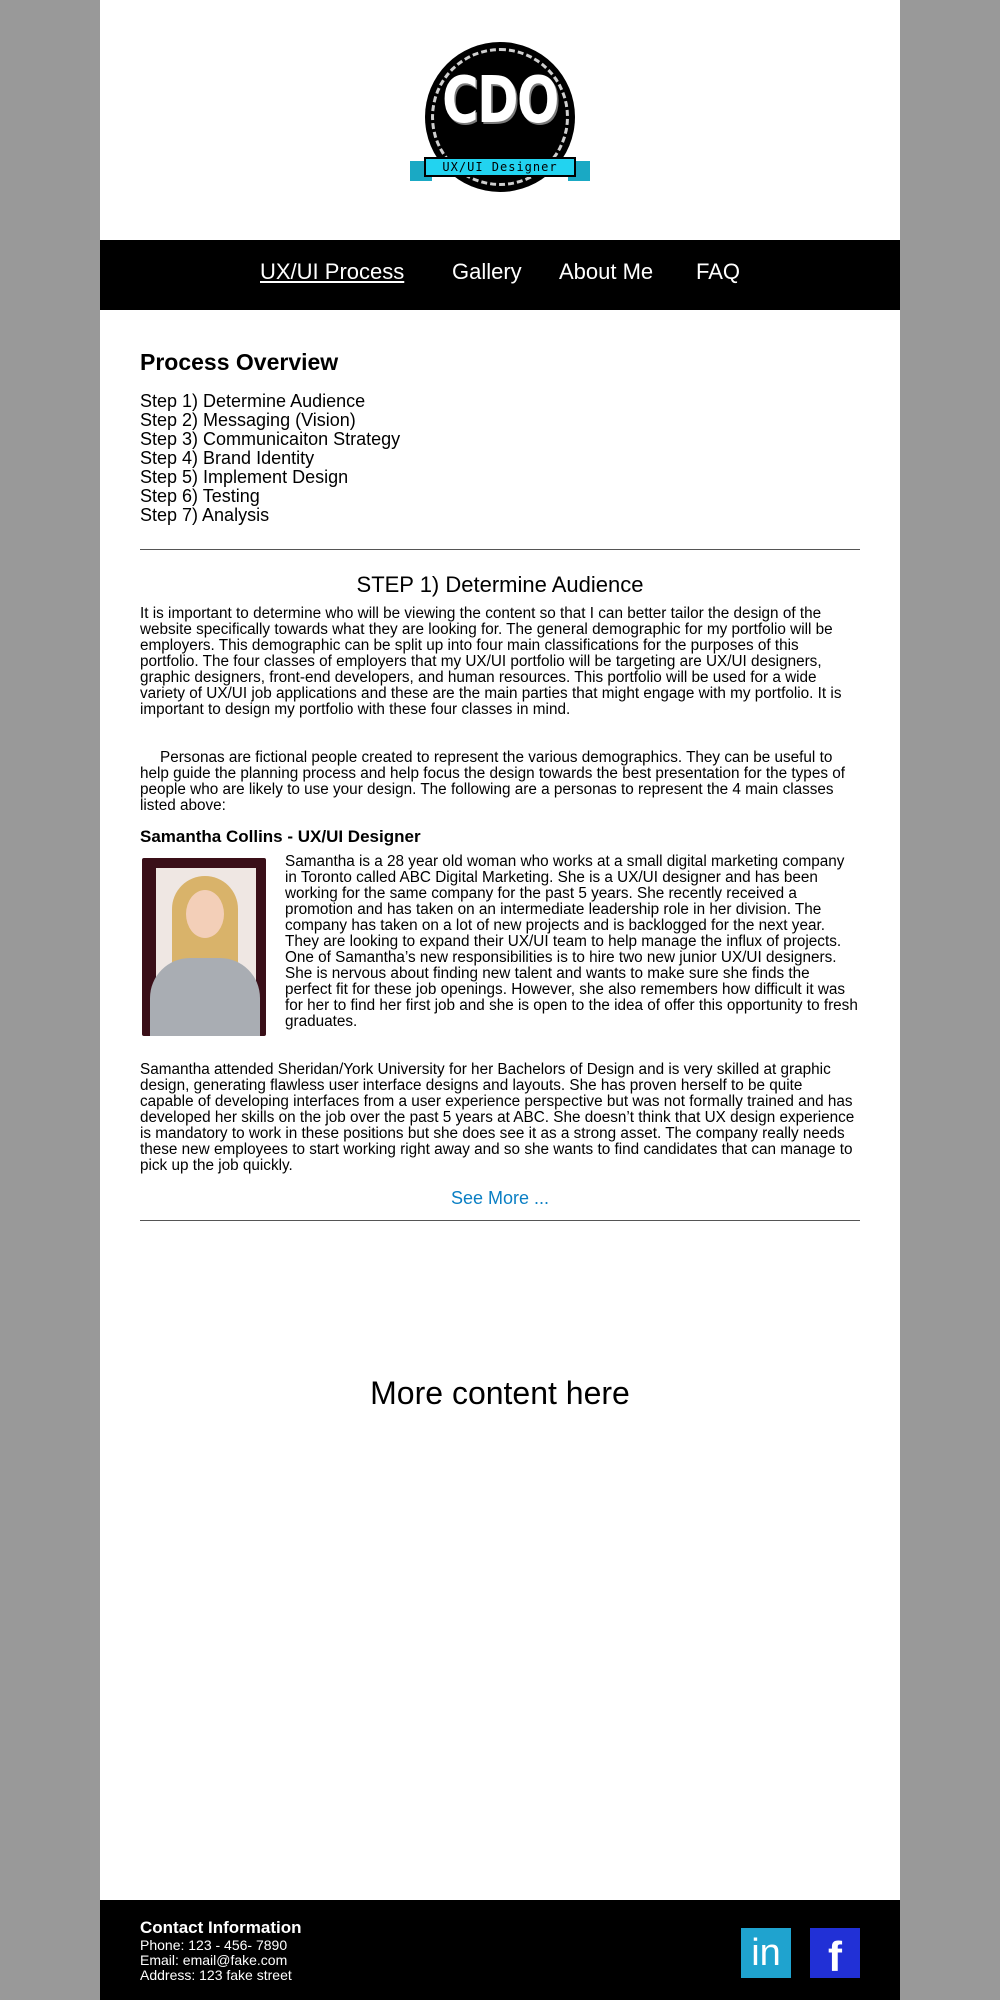 The height and width of the screenshot is (2000, 1000). I want to click on header: CDO UX/UI Designer, so click(500, 120).